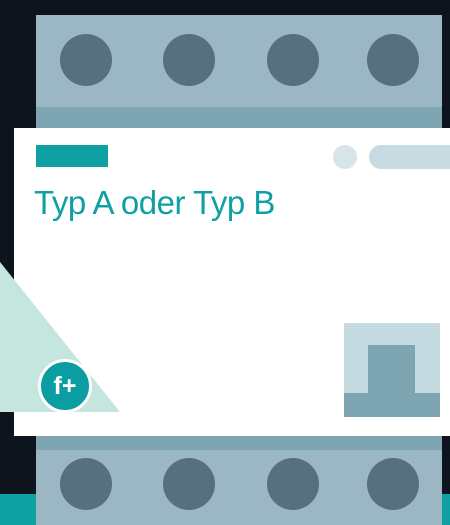  Describe the element at coordinates (65, 386) in the screenshot. I see `f-plus-badge: f+` at that location.